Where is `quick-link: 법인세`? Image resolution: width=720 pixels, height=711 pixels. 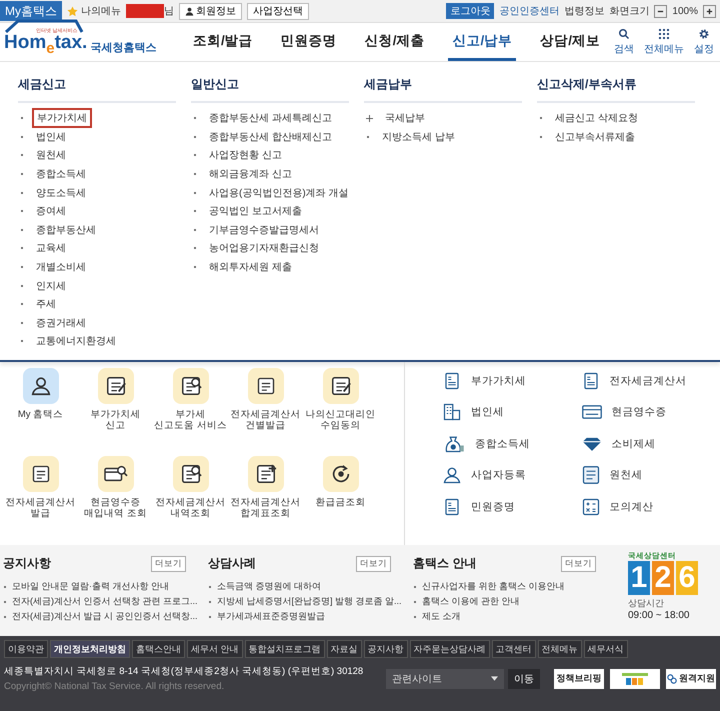 quick-link: 법인세 is located at coordinates (512, 412).